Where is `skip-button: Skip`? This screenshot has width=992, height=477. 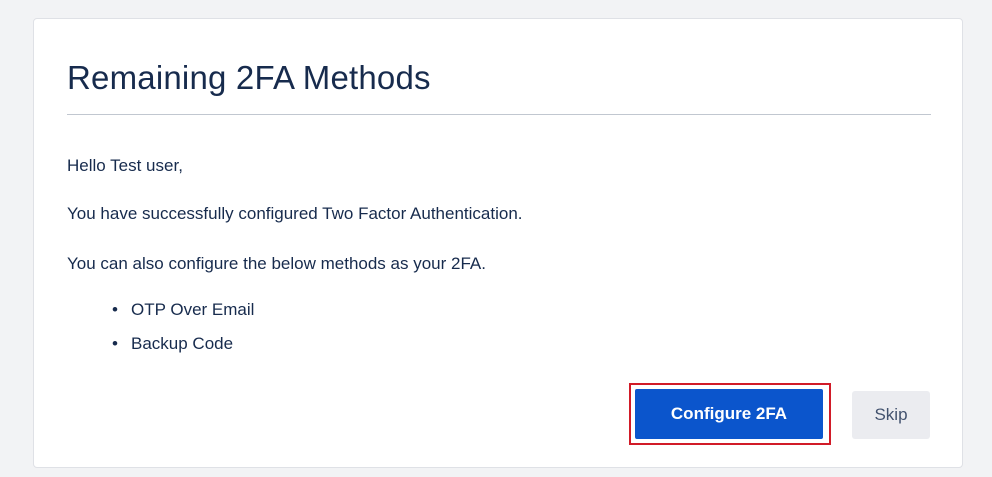
skip-button: Skip is located at coordinates (891, 415).